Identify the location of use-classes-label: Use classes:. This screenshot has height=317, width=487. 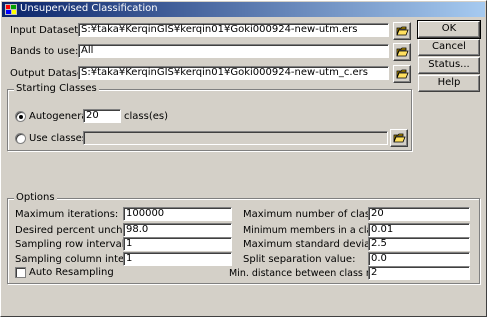
(60, 138).